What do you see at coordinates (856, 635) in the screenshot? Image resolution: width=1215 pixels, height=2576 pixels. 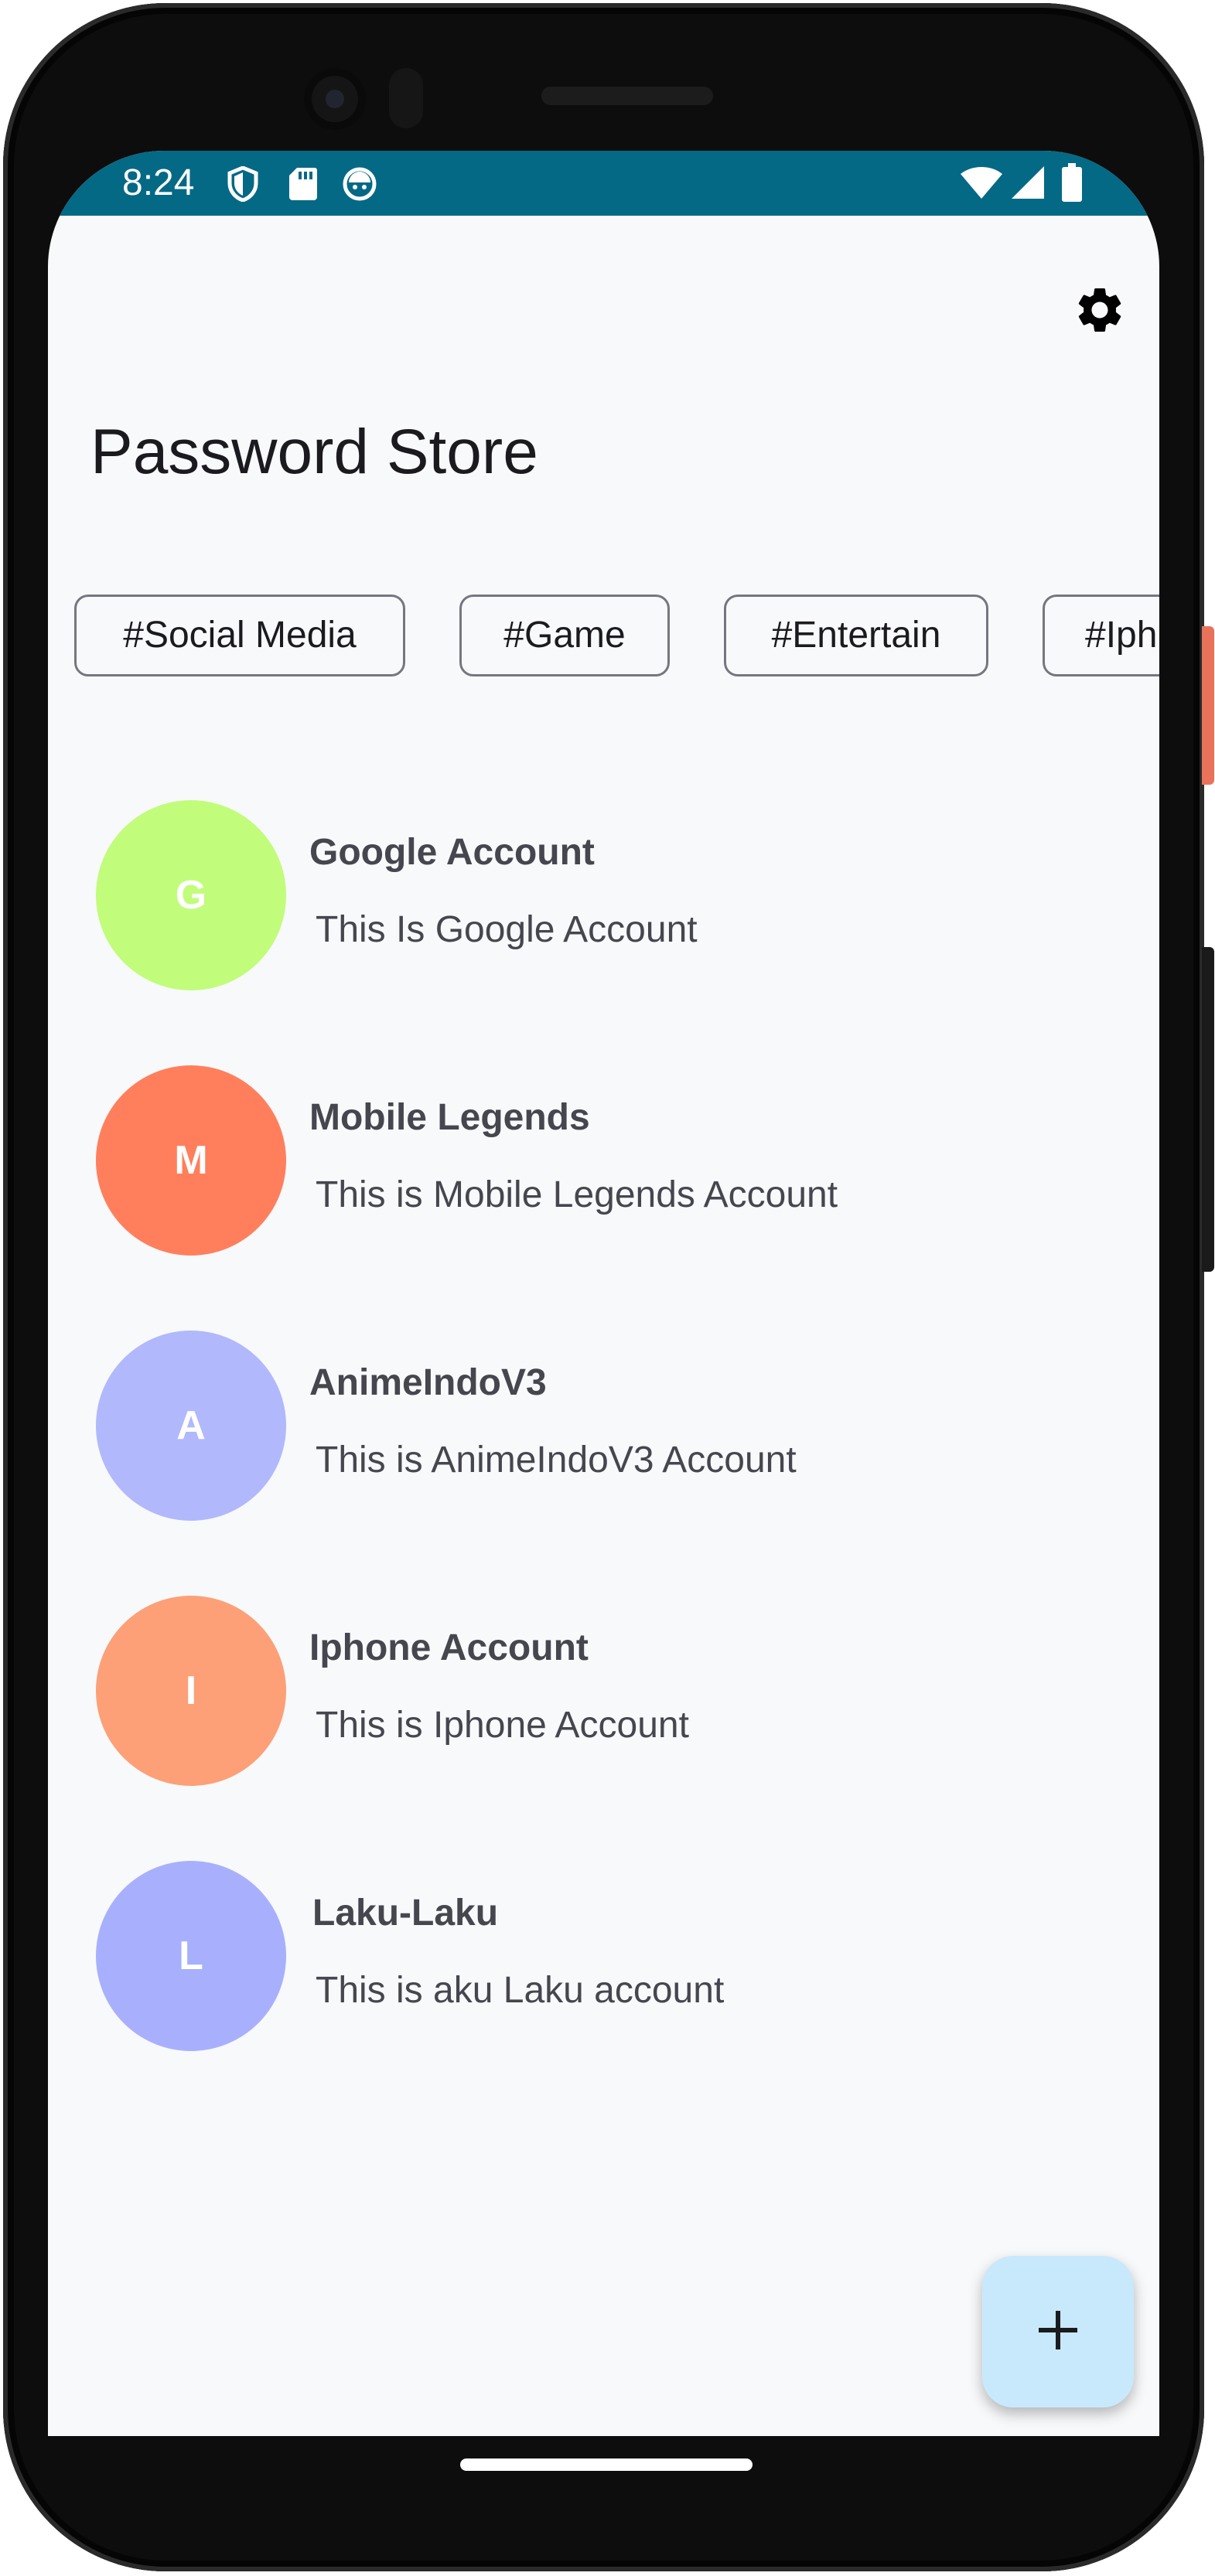 I see `tag-chip-entertain: #Entertain` at bounding box center [856, 635].